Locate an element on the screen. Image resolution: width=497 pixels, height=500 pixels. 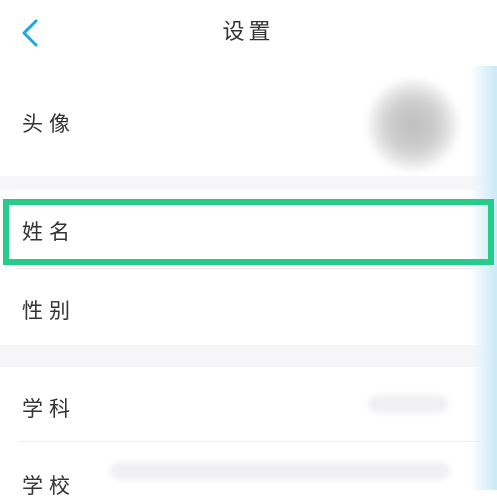
school-label: 学校 is located at coordinates (49, 486).